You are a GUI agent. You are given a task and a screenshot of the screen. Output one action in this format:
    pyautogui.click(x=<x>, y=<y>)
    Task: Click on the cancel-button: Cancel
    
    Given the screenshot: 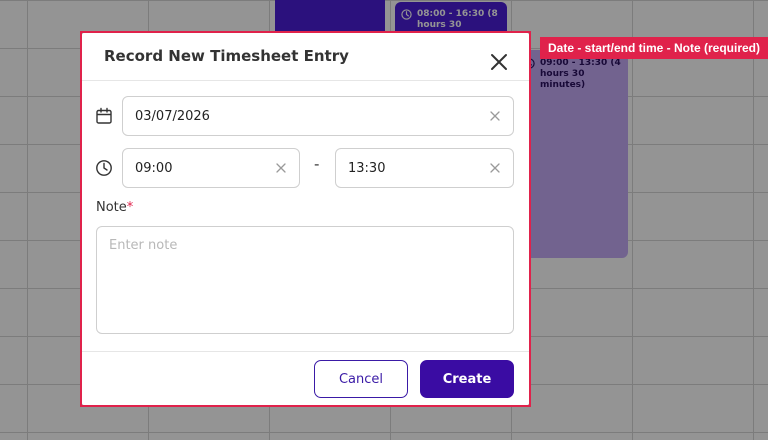 What is the action you would take?
    pyautogui.click(x=361, y=379)
    